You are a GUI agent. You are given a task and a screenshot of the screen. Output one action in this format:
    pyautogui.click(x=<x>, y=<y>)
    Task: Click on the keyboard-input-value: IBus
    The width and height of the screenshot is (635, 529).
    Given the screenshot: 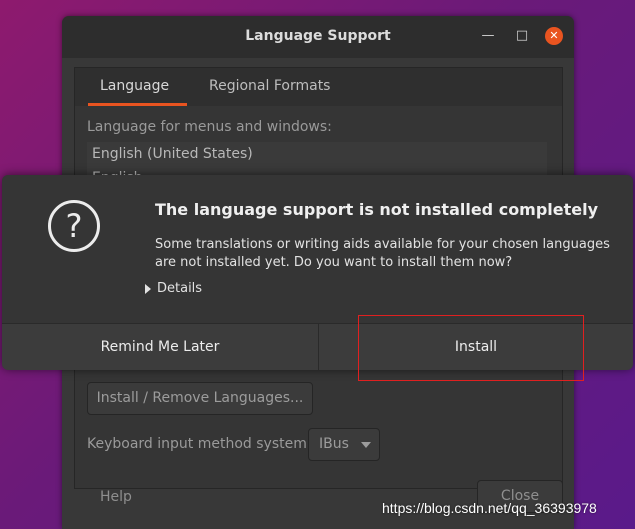 What is the action you would take?
    pyautogui.click(x=334, y=444)
    